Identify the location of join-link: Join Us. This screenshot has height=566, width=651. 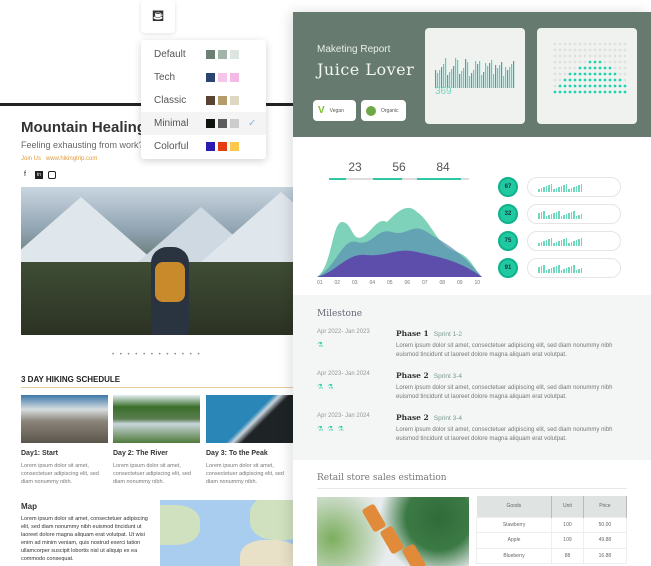
(31, 159).